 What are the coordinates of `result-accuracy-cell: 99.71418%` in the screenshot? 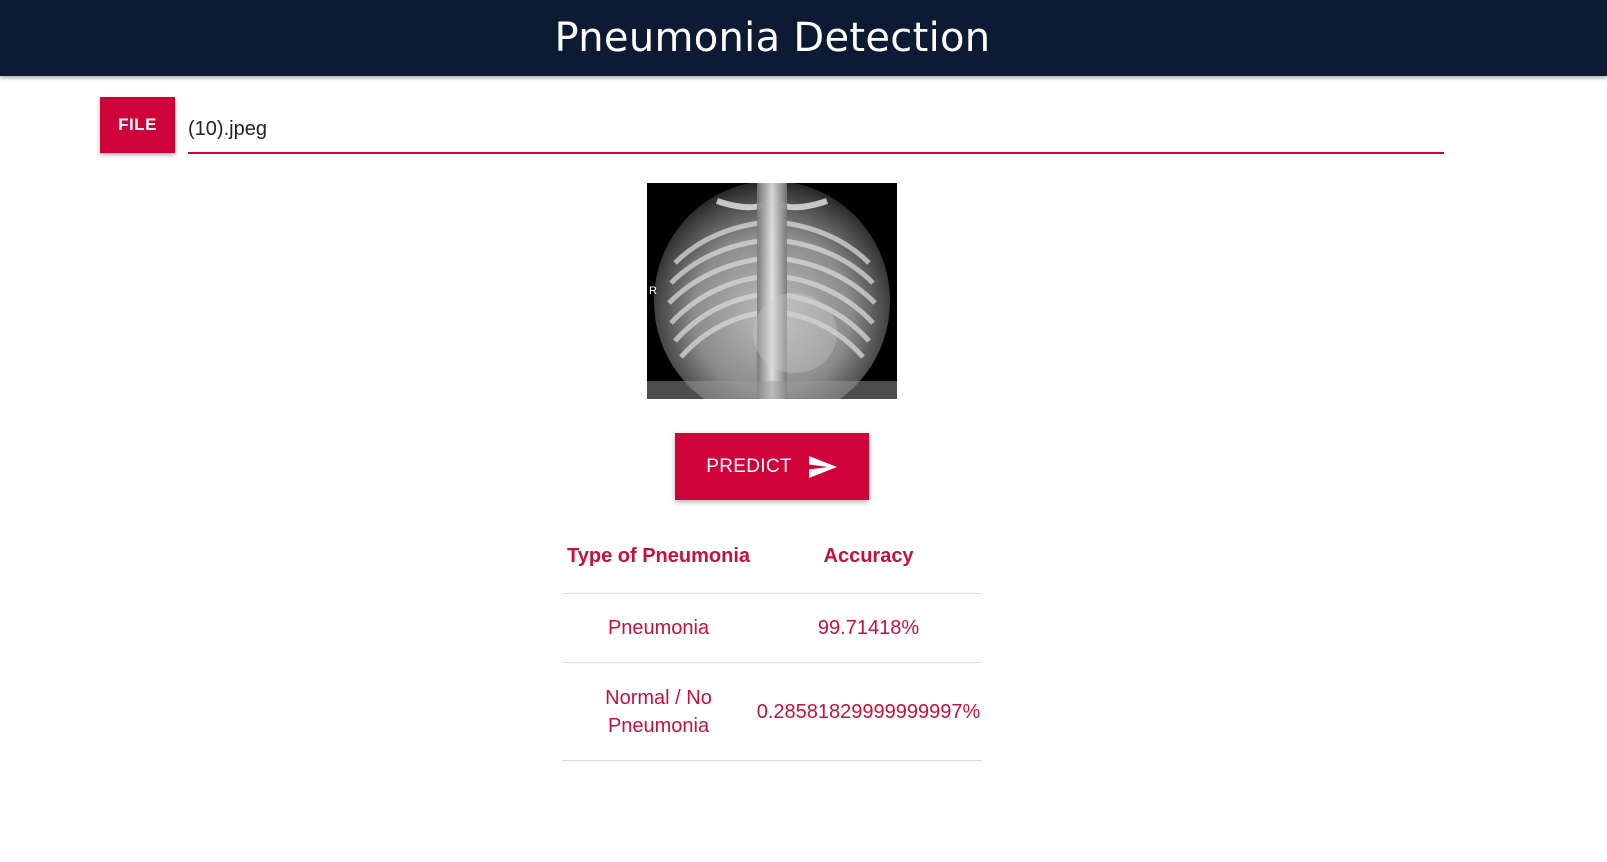 It's located at (868, 628).